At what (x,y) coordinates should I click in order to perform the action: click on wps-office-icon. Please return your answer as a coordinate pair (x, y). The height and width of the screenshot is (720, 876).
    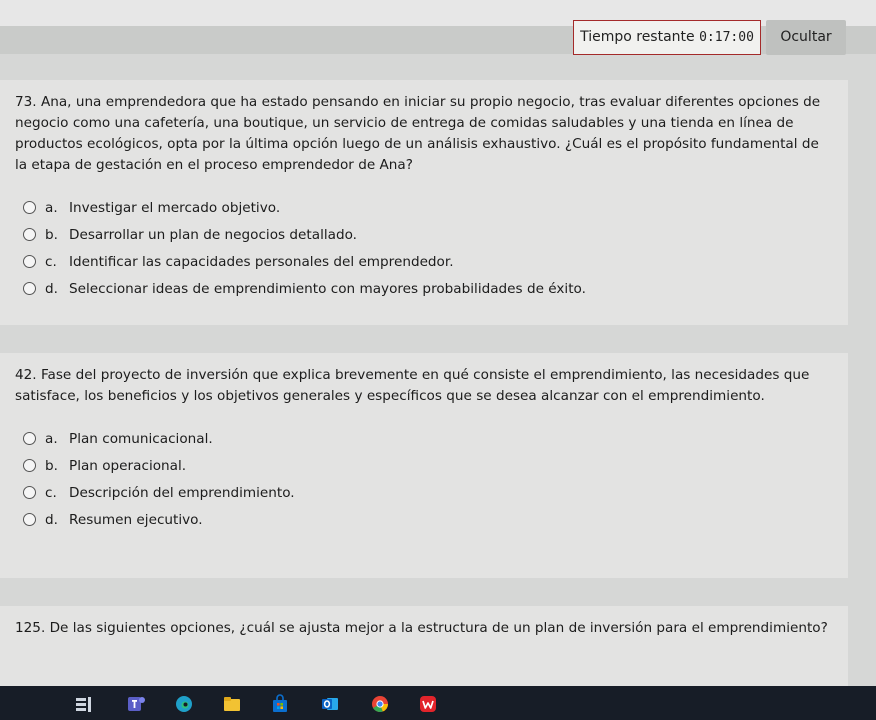
    Looking at the image, I should click on (428, 704).